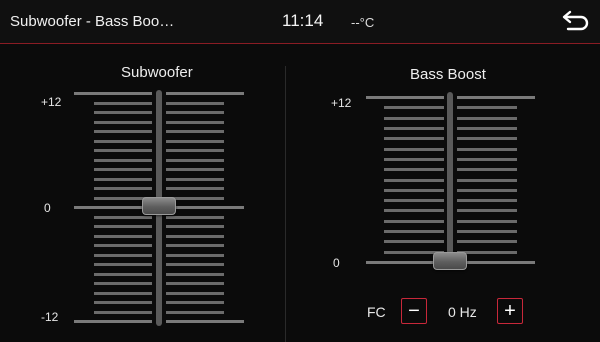 This screenshot has height=342, width=600. I want to click on subwoofer-min-label: -12, so click(50, 317).